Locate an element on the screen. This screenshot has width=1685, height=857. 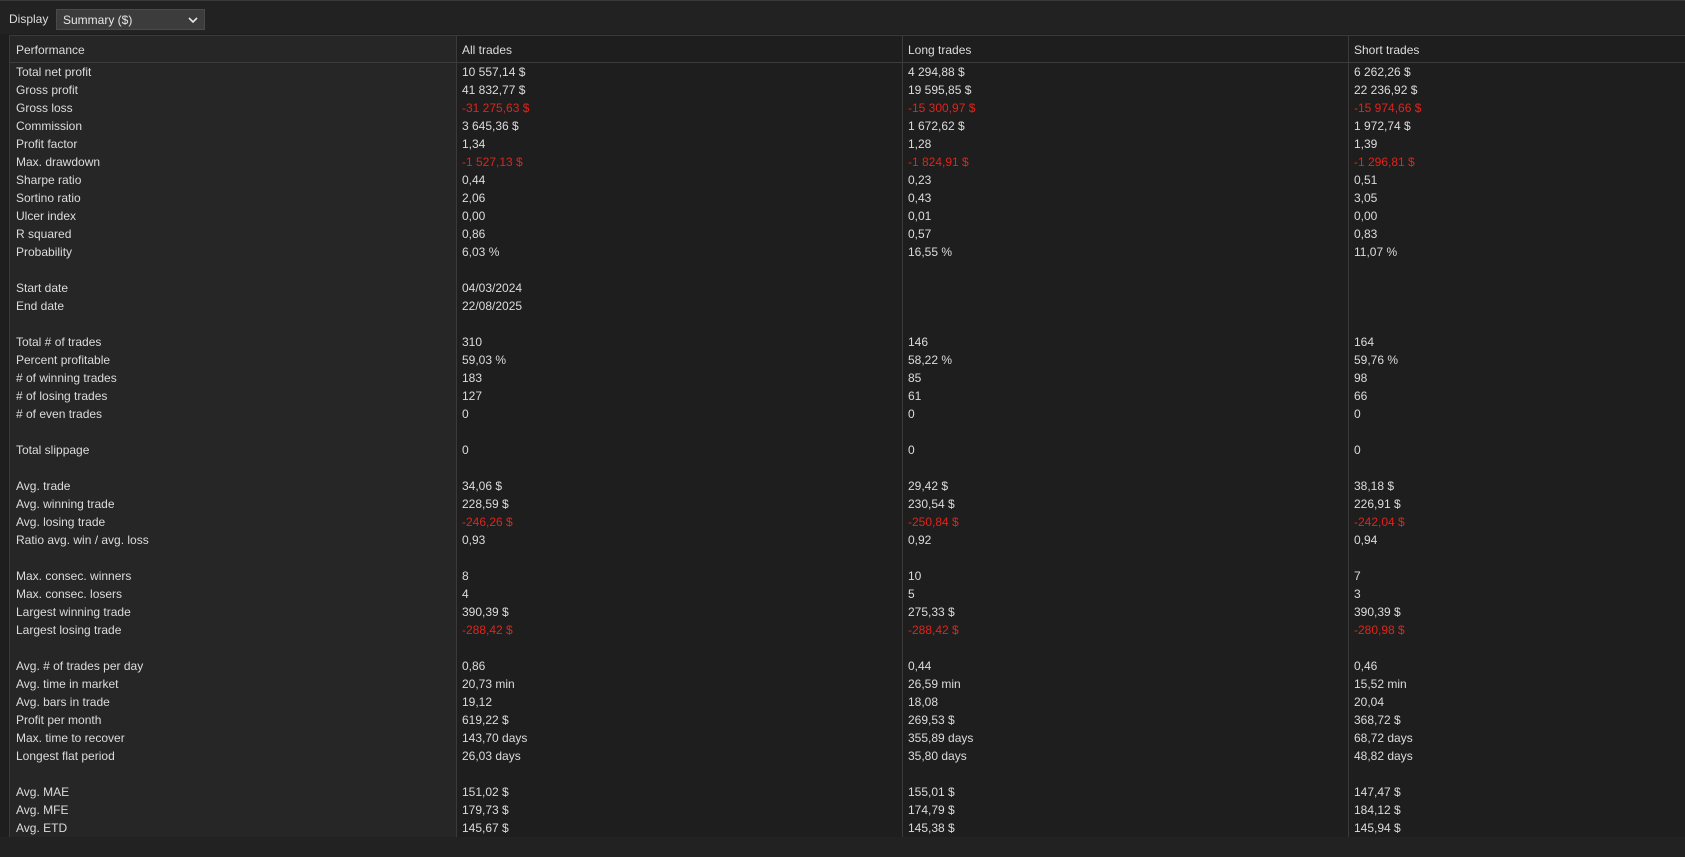
display-mode-select: Summary ($) is located at coordinates (130, 19).